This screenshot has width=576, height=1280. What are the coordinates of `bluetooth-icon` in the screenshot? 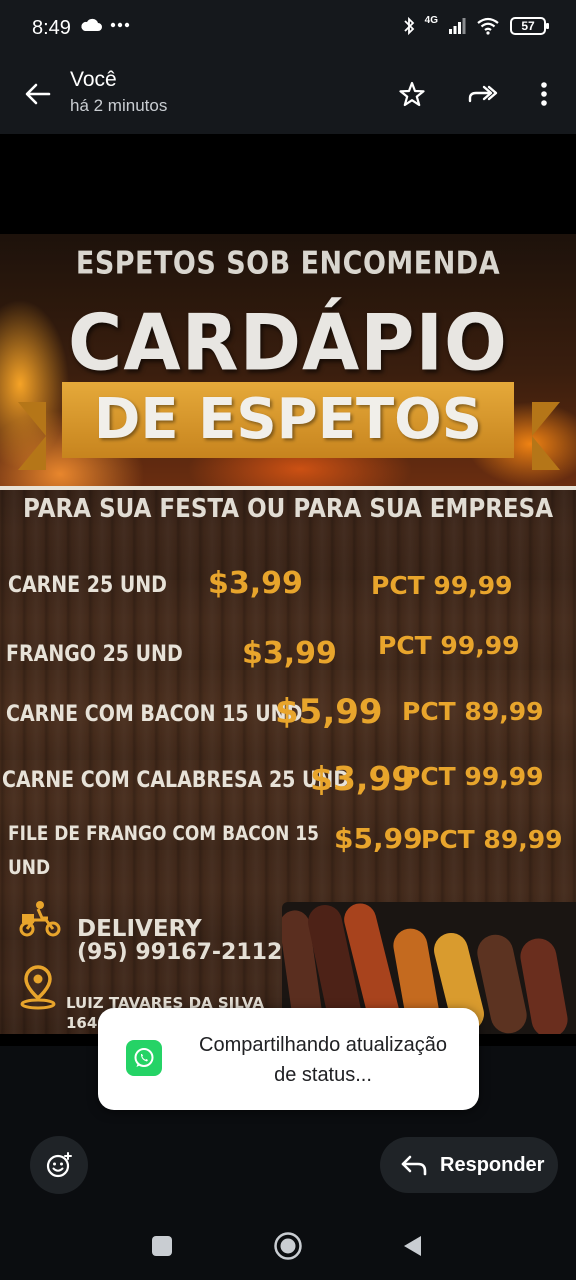 It's located at (409, 26).